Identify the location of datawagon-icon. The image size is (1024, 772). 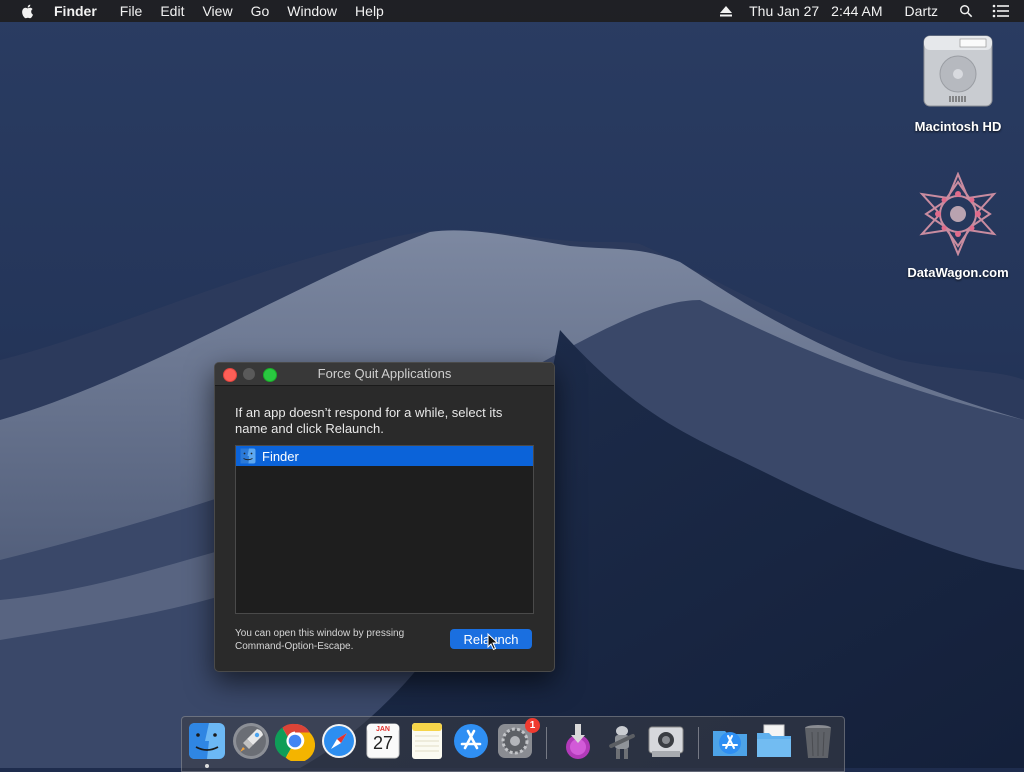
(958, 214).